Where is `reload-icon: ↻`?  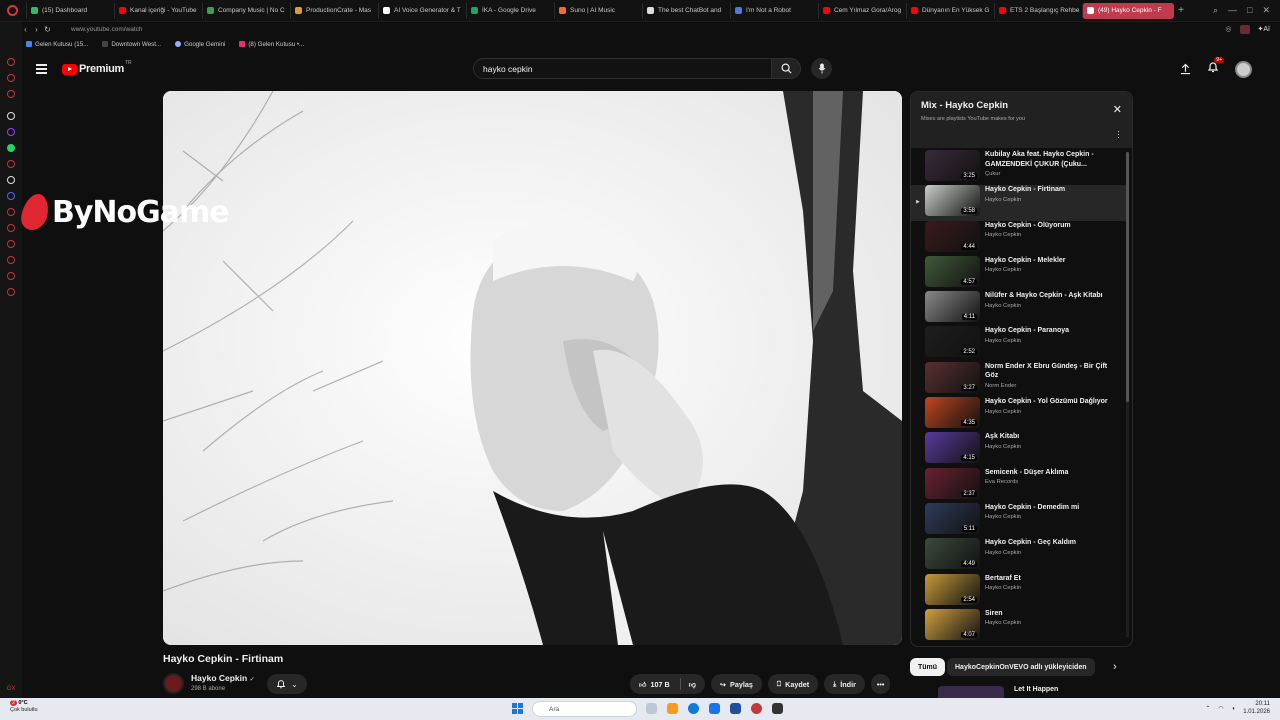 reload-icon: ↻ is located at coordinates (47, 29).